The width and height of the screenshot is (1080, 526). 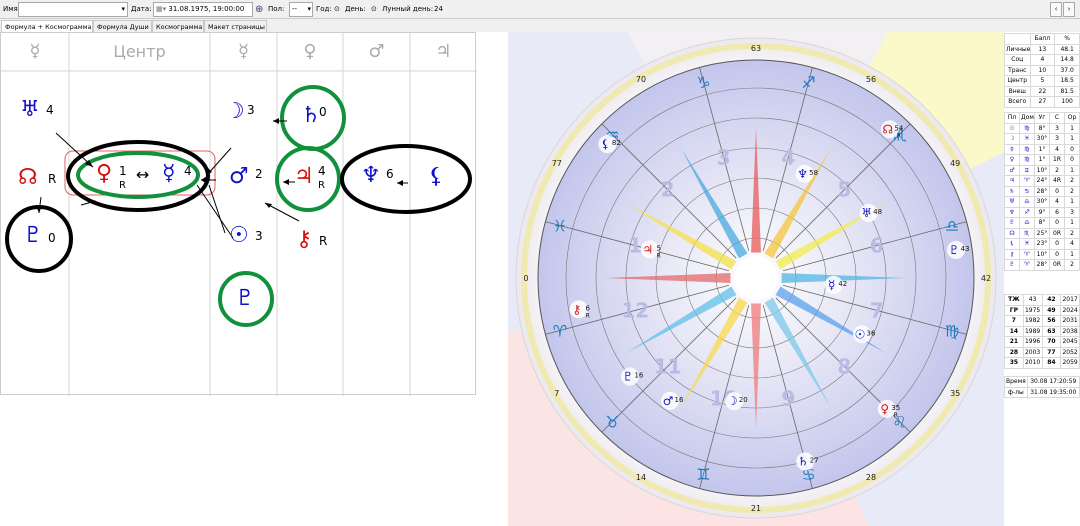 I want to click on year-radio-icon: ⊙, so click(x=337, y=9).